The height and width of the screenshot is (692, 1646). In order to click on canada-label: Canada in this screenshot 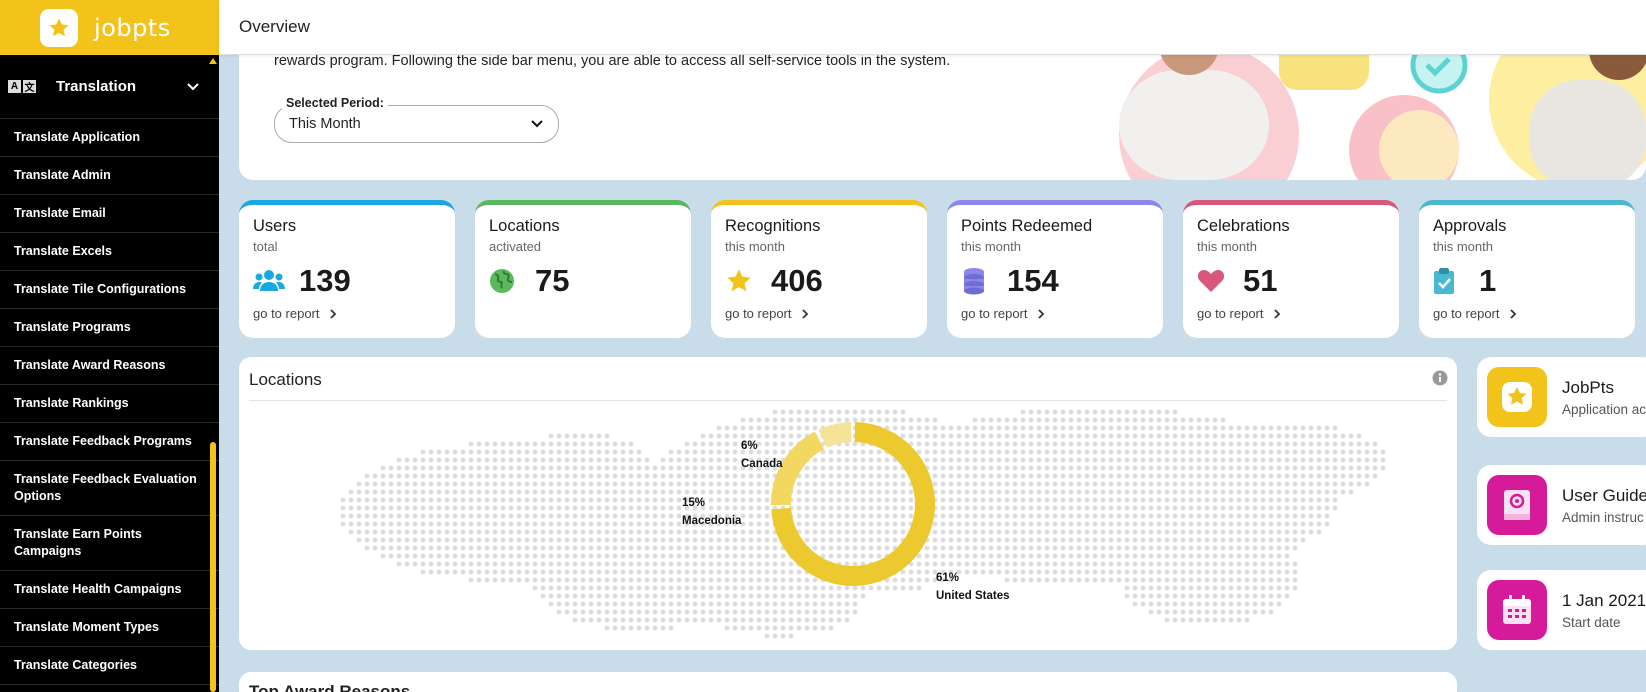, I will do `click(762, 464)`.